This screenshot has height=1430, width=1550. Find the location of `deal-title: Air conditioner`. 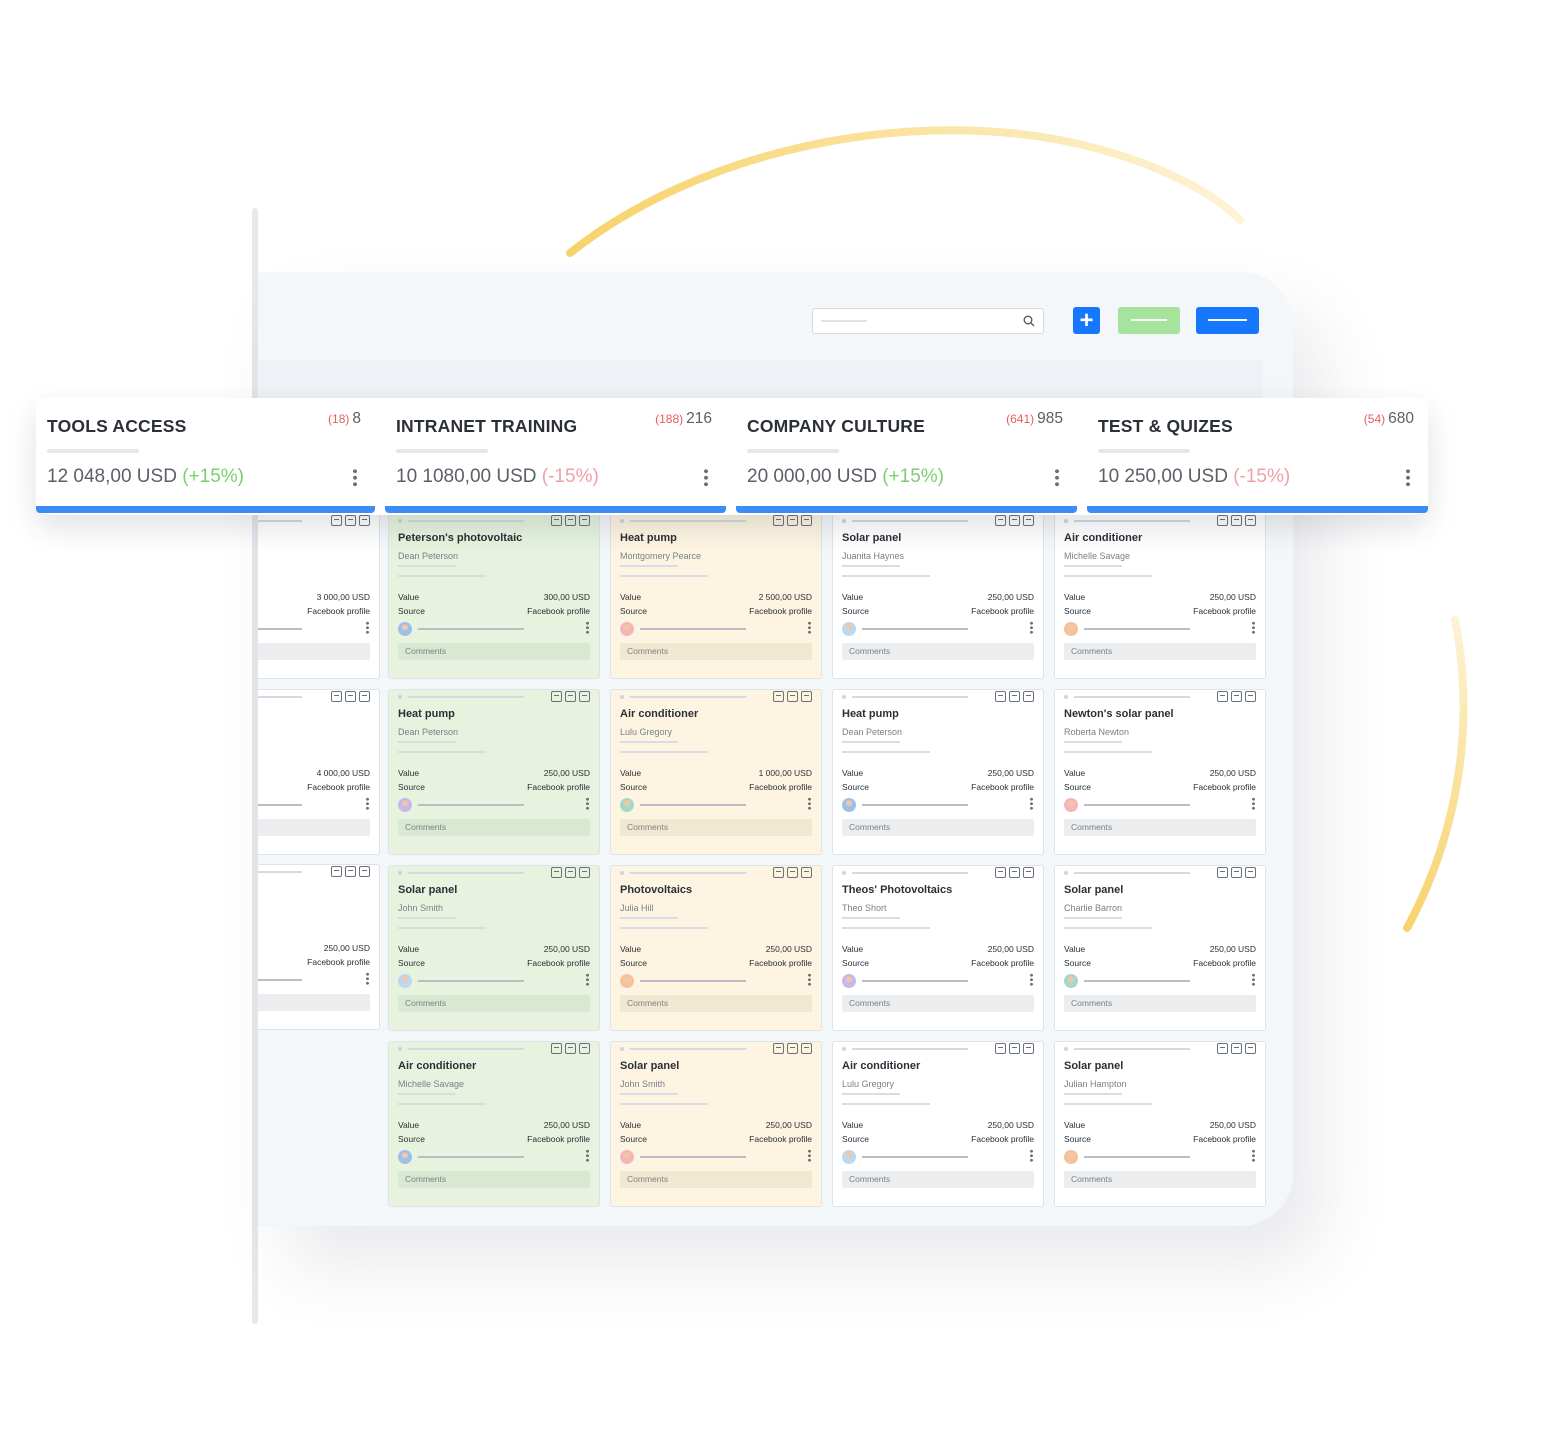

deal-title: Air conditioner is located at coordinates (659, 714).